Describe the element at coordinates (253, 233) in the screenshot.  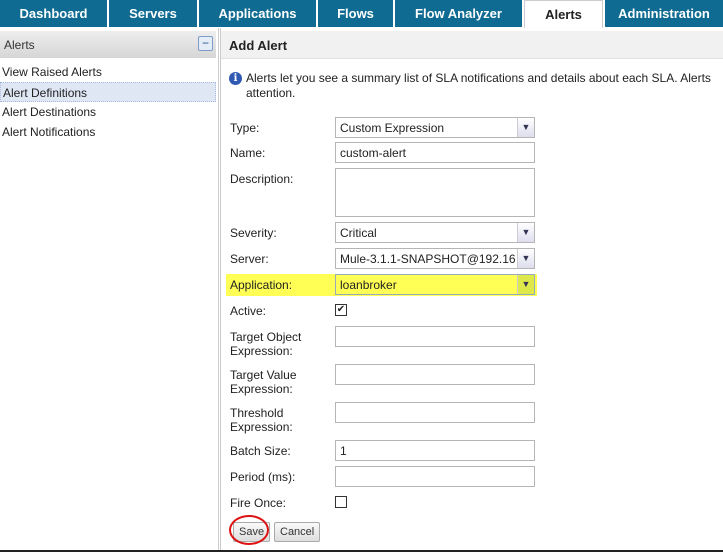
I see `severity-label: Severity:` at that location.